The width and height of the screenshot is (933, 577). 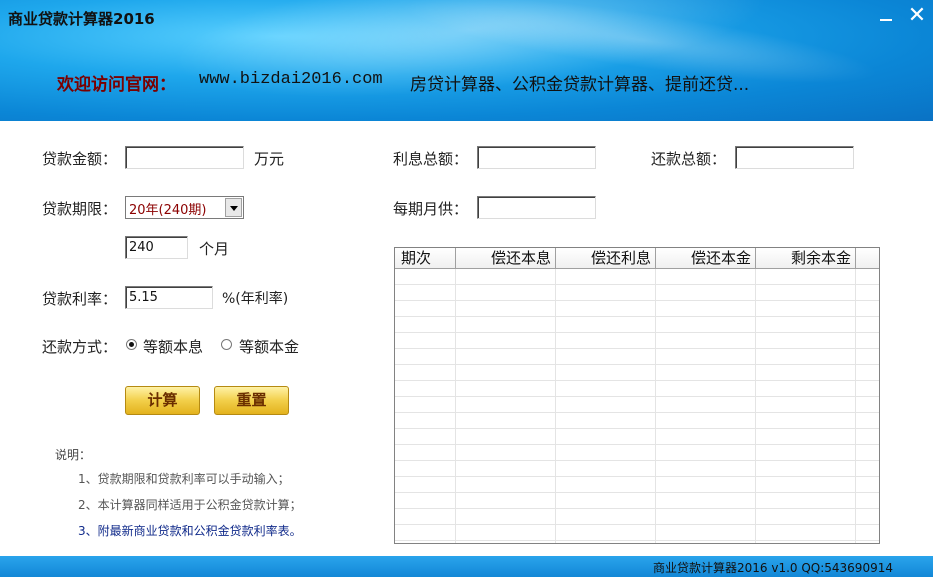 What do you see at coordinates (184, 479) in the screenshot?
I see `note-item: 1、贷款期限和贷款利率可以手动输入；` at bounding box center [184, 479].